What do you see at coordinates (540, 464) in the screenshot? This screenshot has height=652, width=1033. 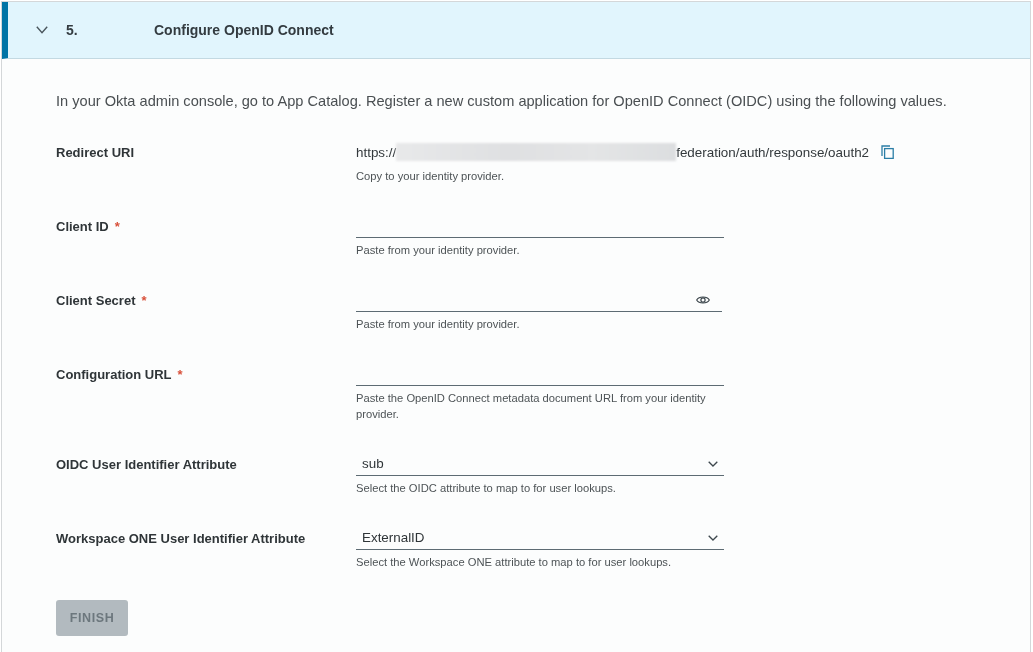 I see `select-dropdown: sub` at bounding box center [540, 464].